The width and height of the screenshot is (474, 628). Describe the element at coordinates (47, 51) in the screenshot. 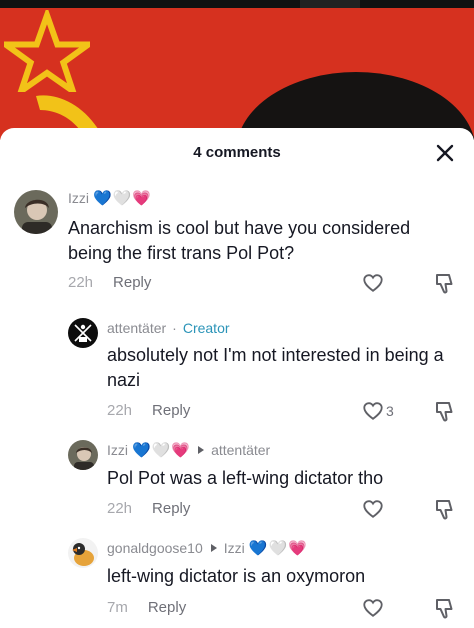

I see `star-icon` at that location.